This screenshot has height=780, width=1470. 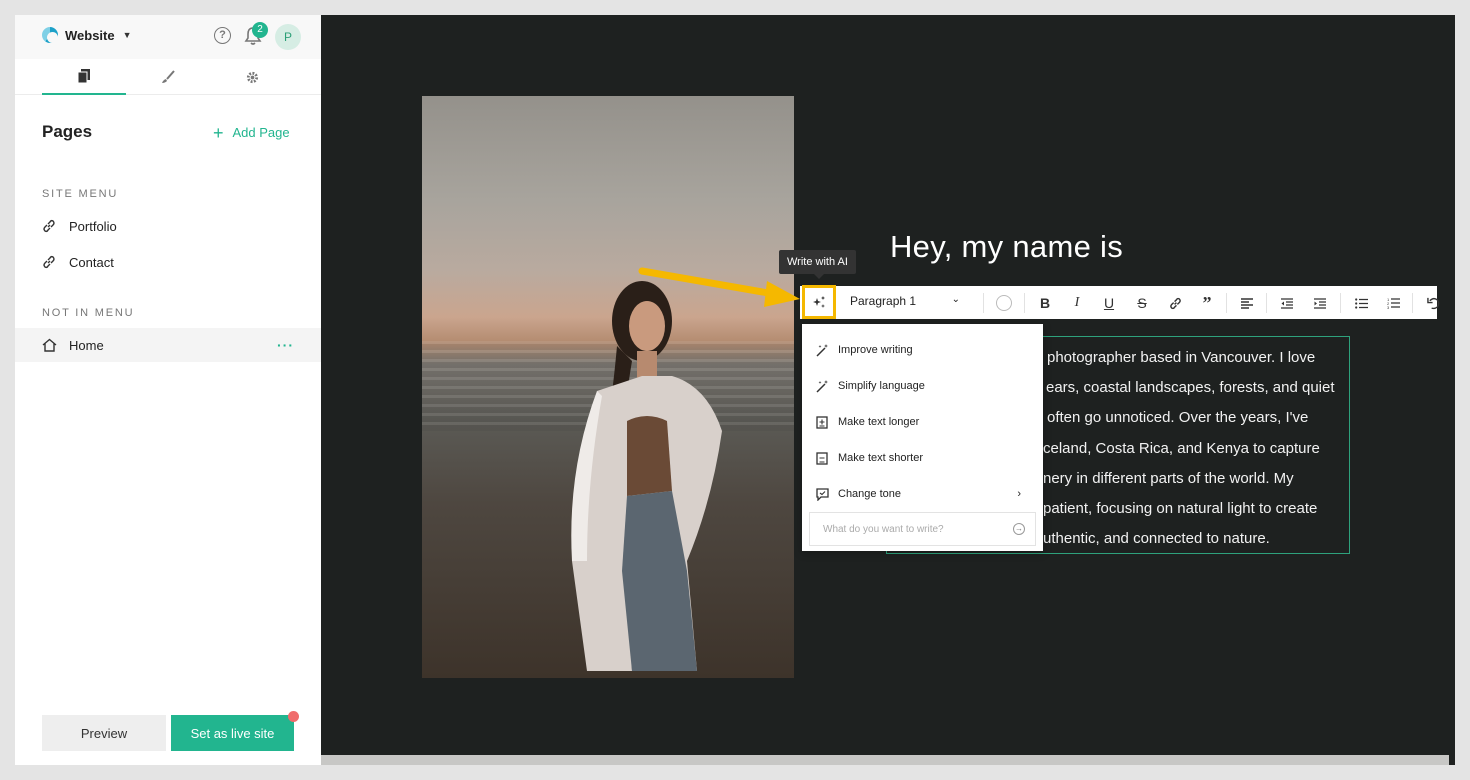 I want to click on color-swatch-icon, so click(x=1004, y=303).